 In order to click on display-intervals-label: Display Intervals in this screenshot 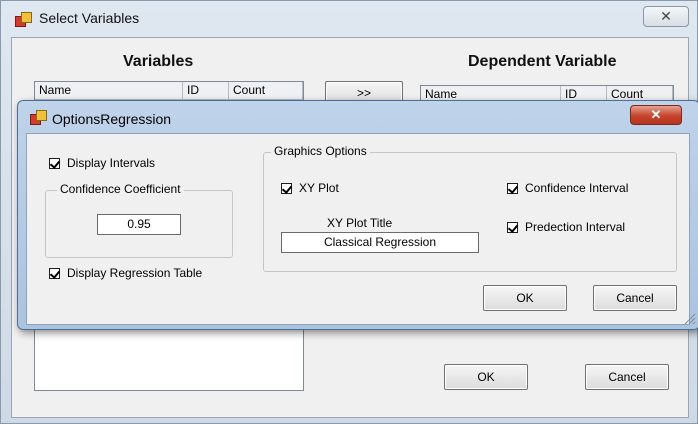, I will do `click(111, 163)`.